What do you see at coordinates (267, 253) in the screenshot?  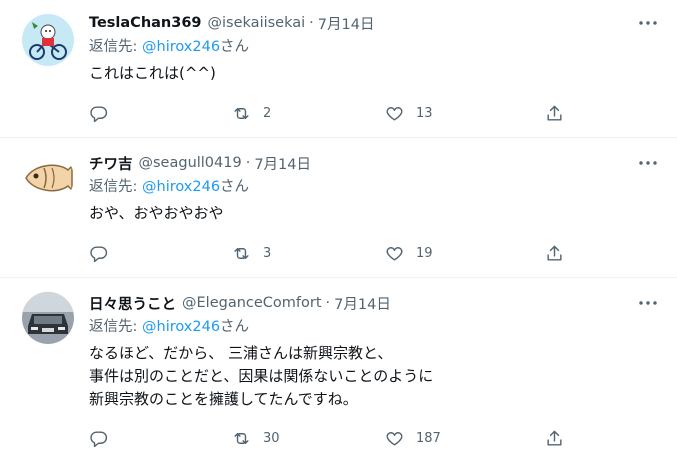 I see `retweet-count: 3` at bounding box center [267, 253].